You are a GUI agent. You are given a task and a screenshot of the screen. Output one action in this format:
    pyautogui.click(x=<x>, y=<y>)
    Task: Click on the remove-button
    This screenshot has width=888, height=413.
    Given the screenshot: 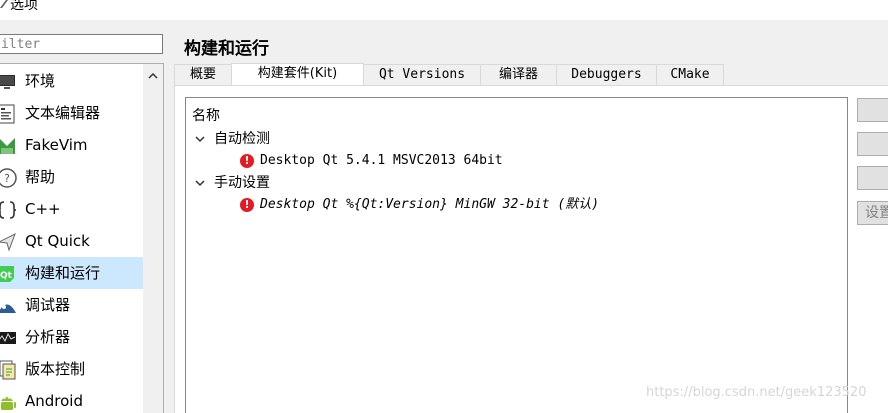 What is the action you would take?
    pyautogui.click(x=872, y=178)
    